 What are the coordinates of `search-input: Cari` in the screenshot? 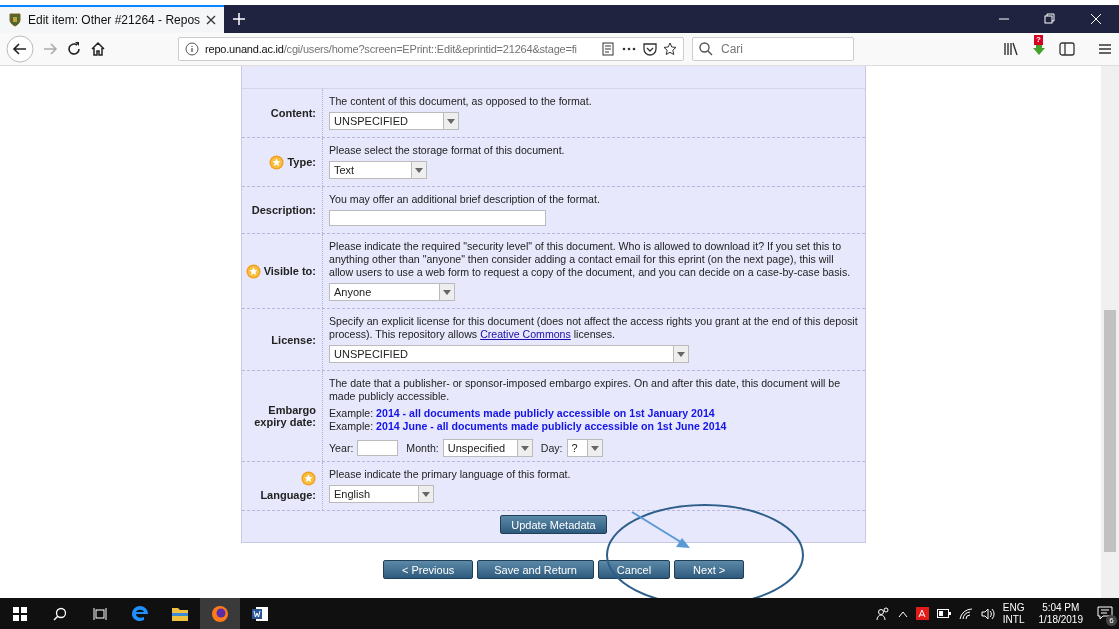 It's located at (781, 49).